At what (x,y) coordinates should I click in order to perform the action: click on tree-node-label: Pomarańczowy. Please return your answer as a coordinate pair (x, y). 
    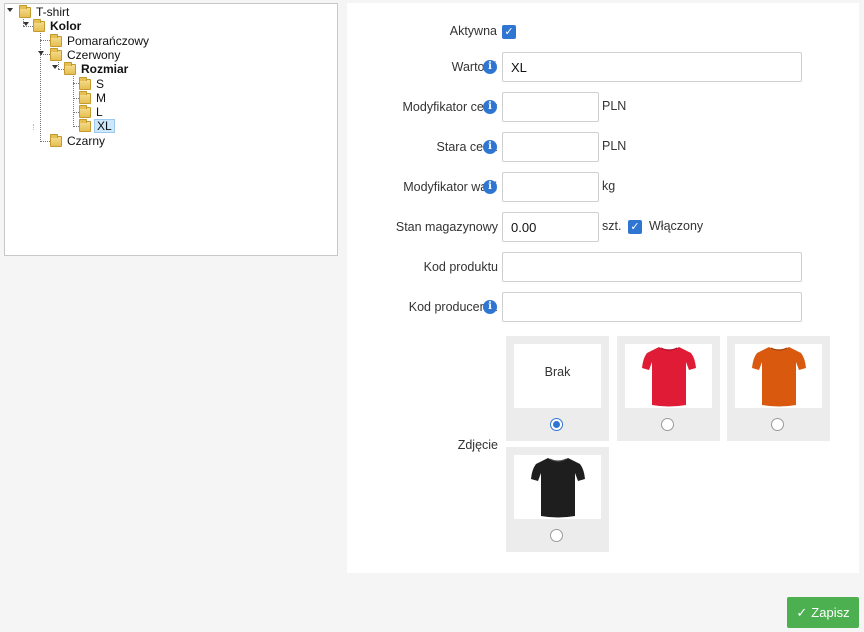
    Looking at the image, I should click on (108, 41).